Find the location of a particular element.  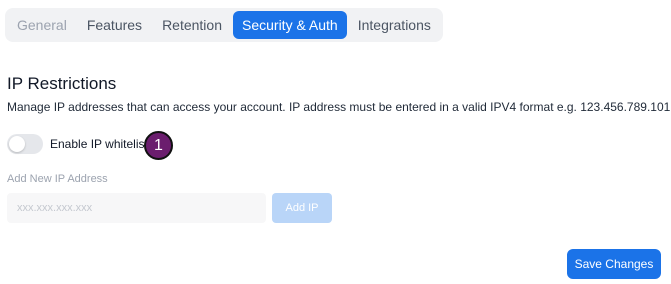

ip-address-input is located at coordinates (136, 208).